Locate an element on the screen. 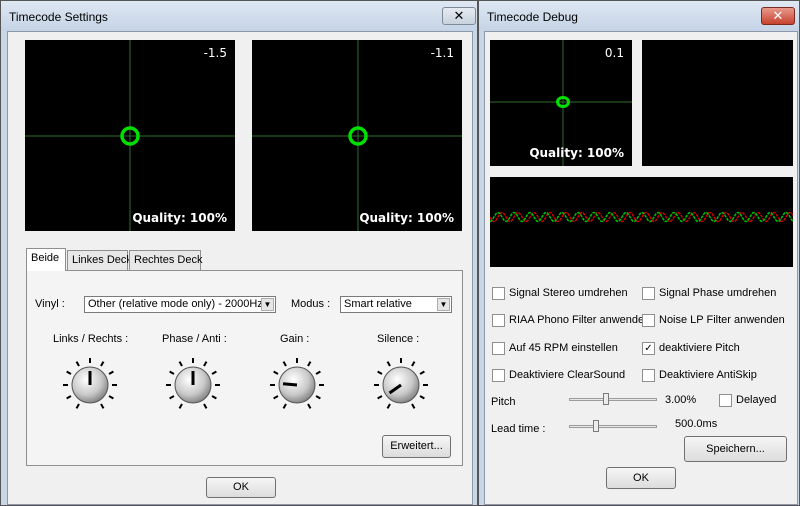 This screenshot has height=506, width=800. scope-right-quality: Quality: 100% is located at coordinates (406, 218).